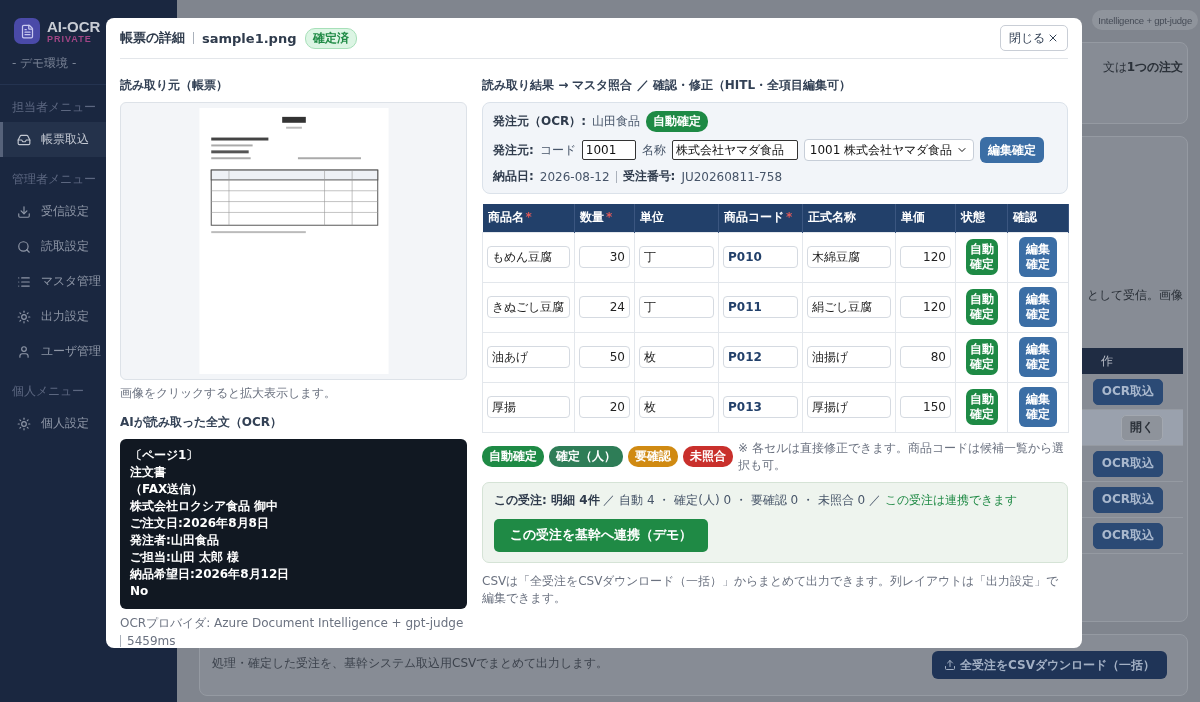 This screenshot has width=1200, height=702. What do you see at coordinates (513, 176) in the screenshot?
I see `field-label: 納品日:` at bounding box center [513, 176].